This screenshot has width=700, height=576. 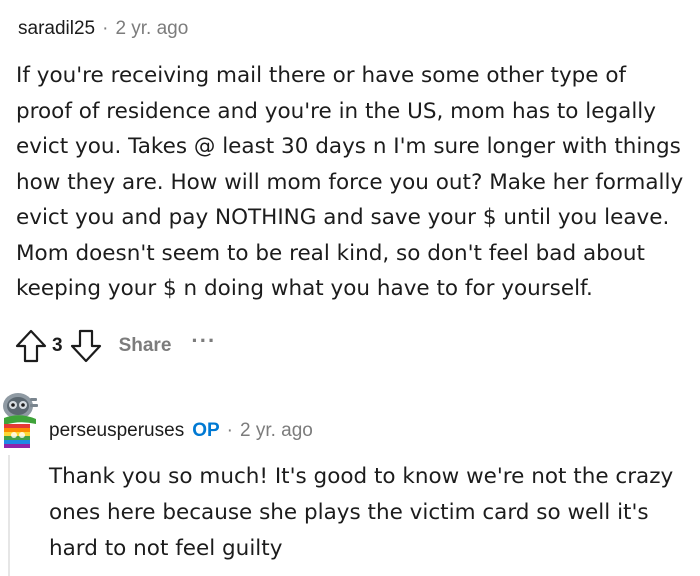 I want to click on share-button: Share, so click(x=145, y=346).